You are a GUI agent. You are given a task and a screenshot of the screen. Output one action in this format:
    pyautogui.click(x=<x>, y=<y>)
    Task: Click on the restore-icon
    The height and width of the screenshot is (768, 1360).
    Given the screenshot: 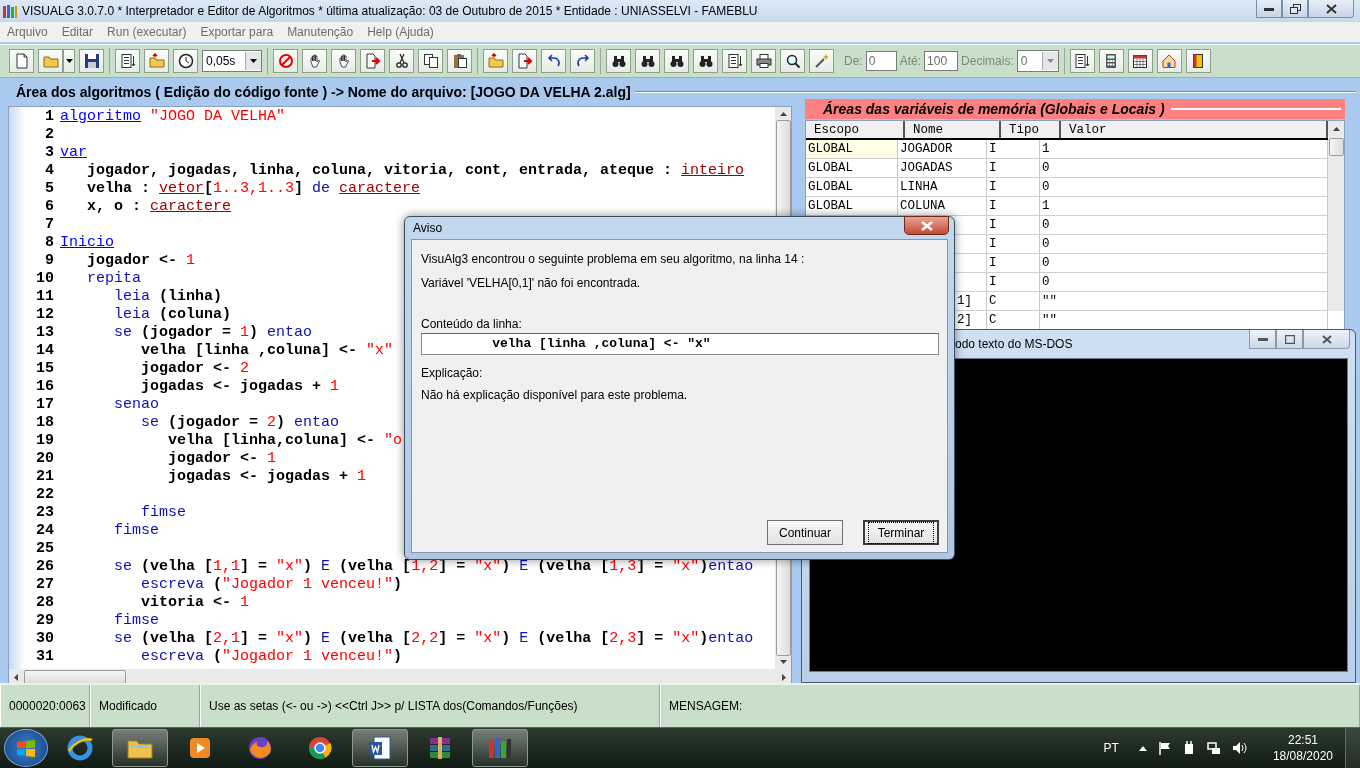 What is the action you would take?
    pyautogui.click(x=1295, y=8)
    